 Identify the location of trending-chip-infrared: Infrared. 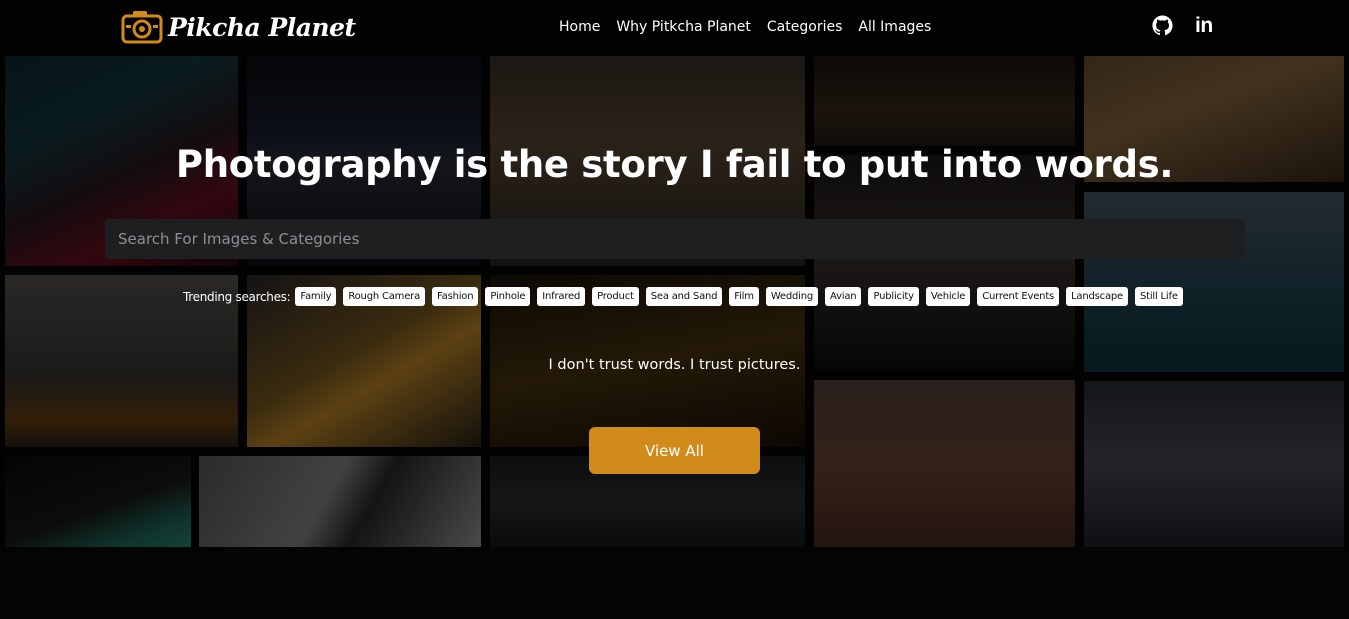
(561, 296).